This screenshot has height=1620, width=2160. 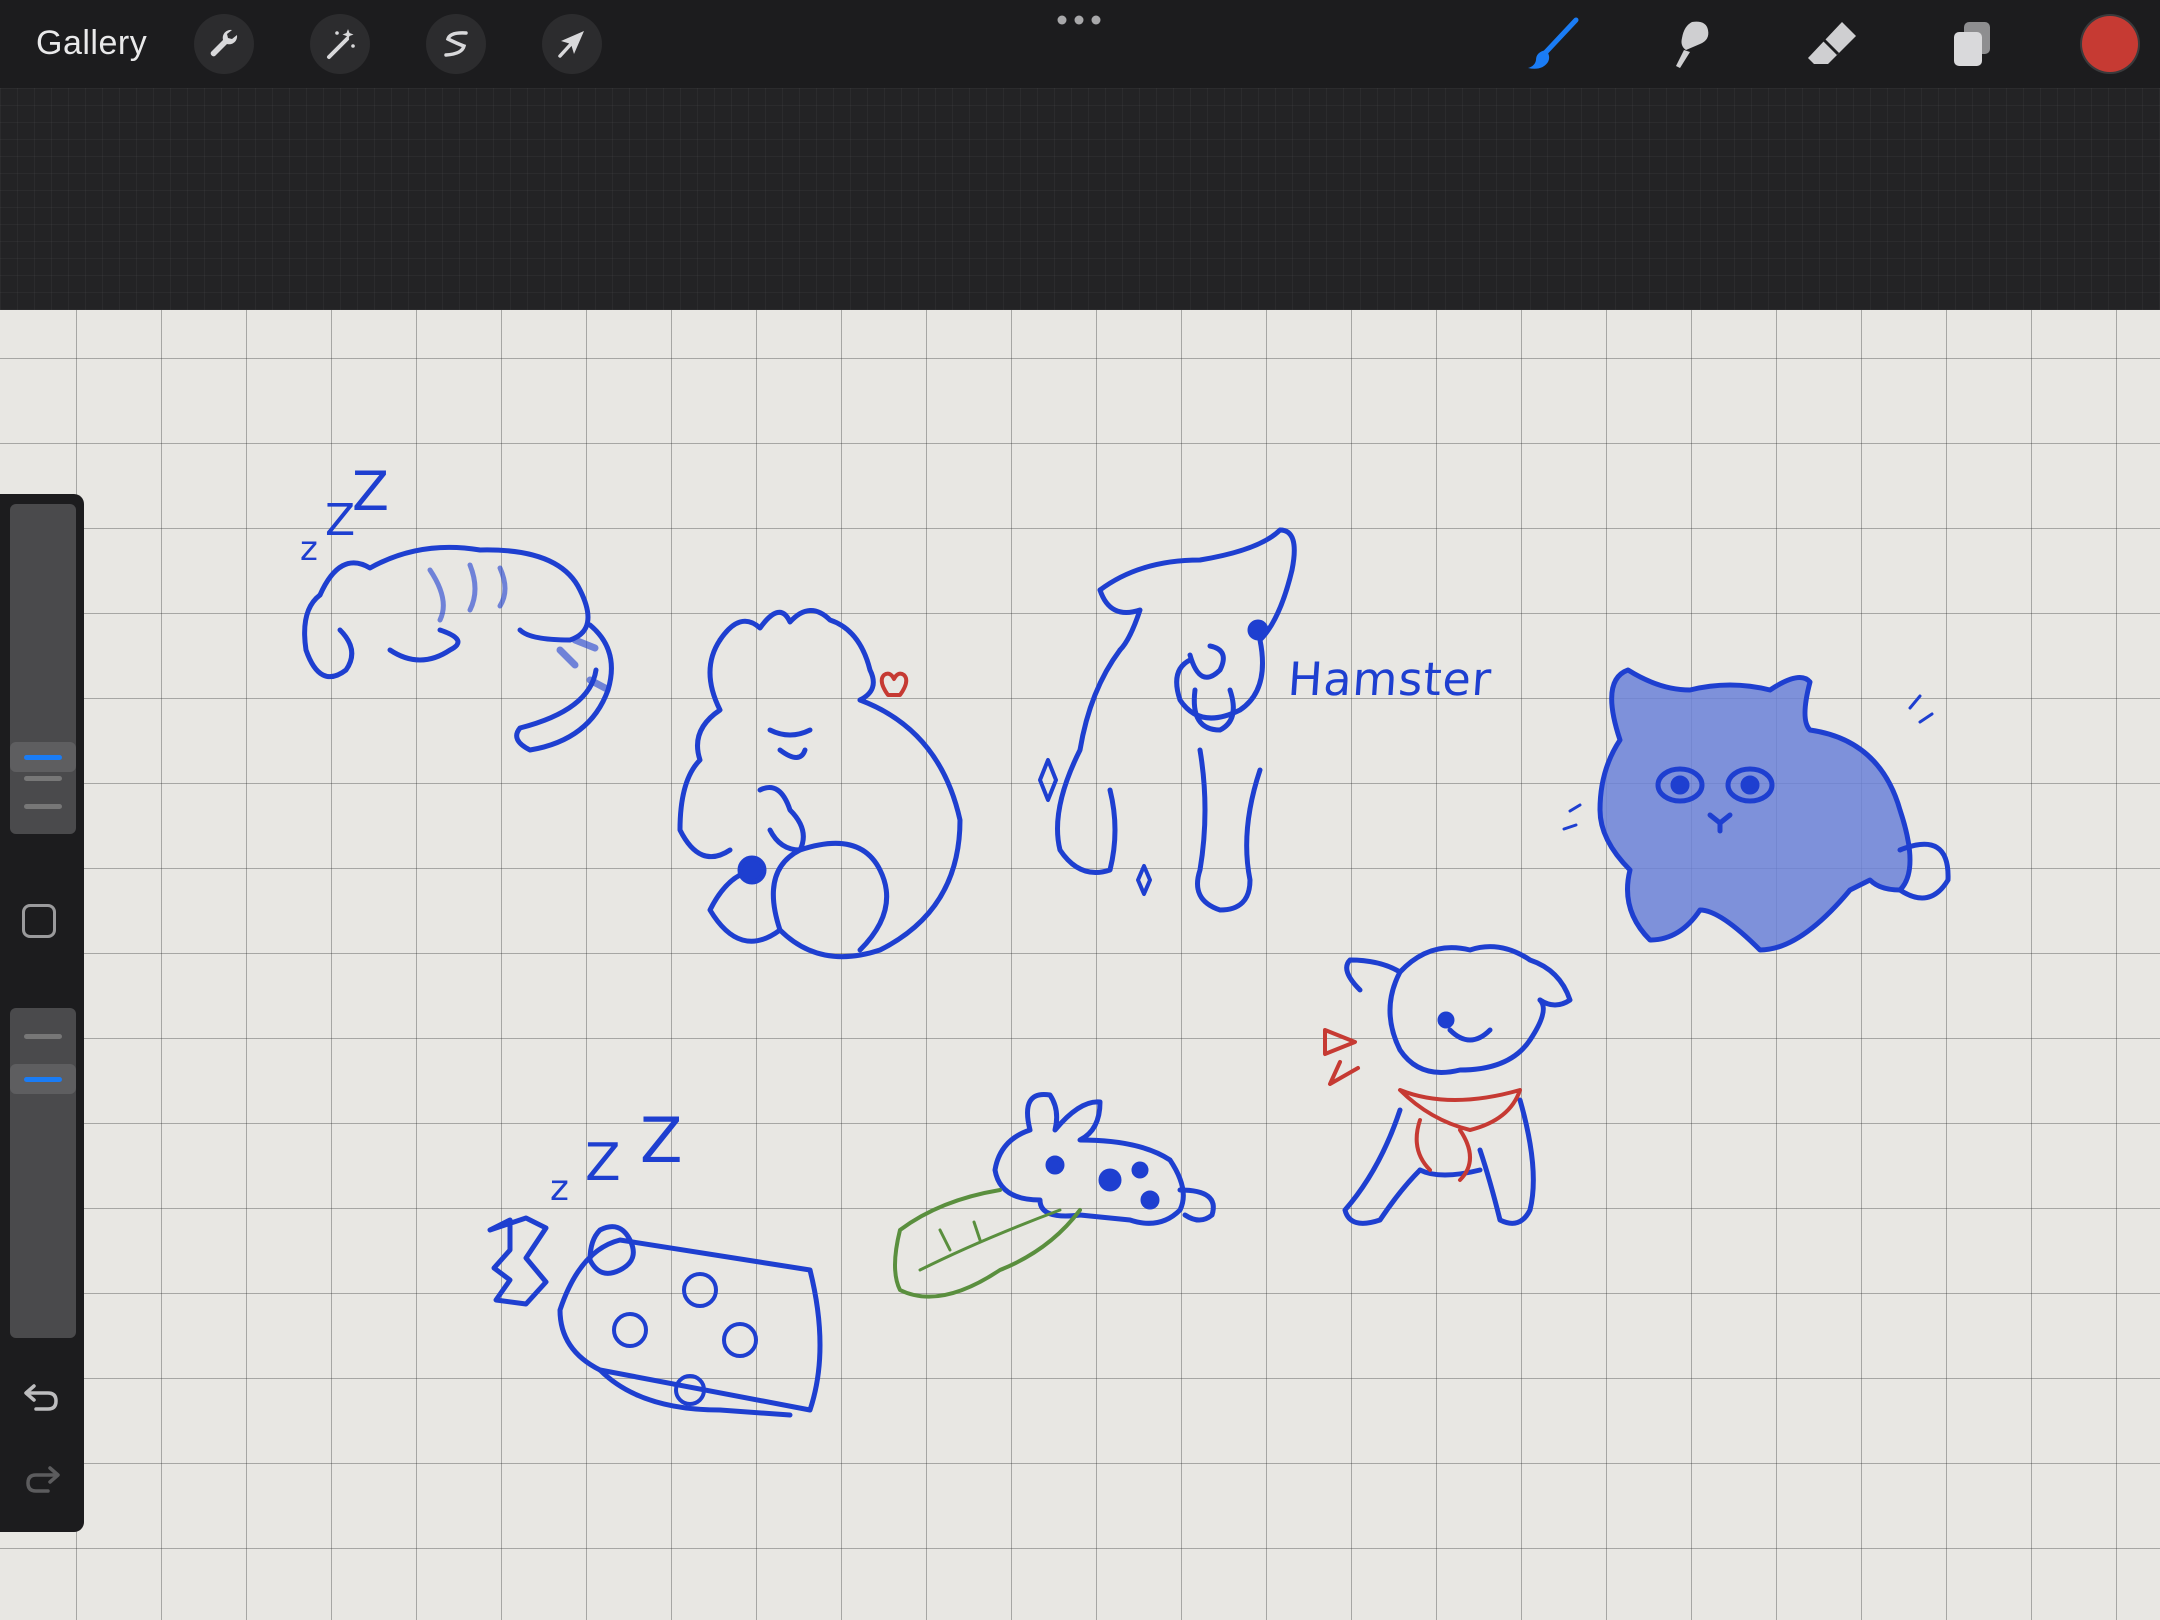 I want to click on top-toolbar: Gallery, so click(x=1080, y=44).